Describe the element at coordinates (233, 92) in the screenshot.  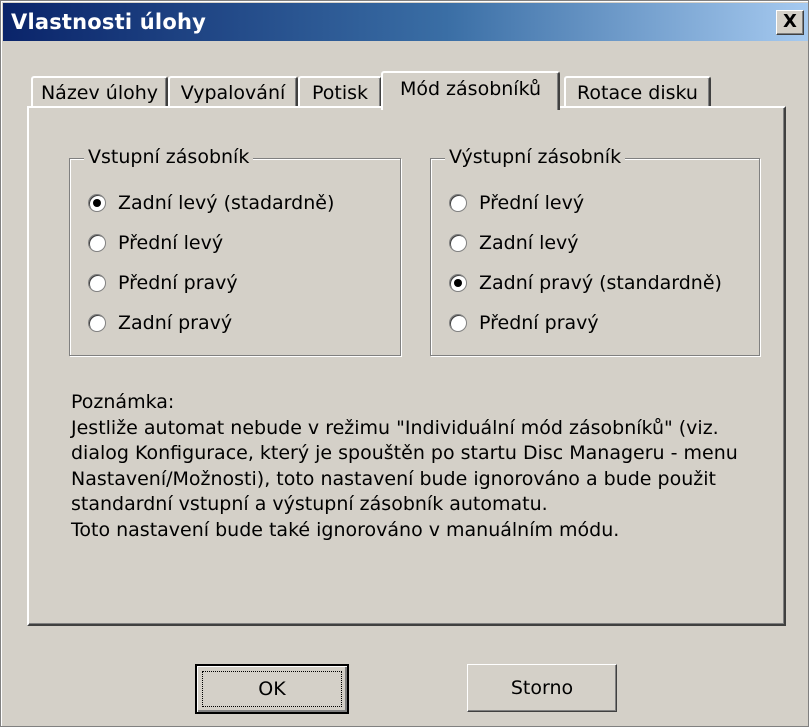
I see `tab-vypalovani: Vypalování` at that location.